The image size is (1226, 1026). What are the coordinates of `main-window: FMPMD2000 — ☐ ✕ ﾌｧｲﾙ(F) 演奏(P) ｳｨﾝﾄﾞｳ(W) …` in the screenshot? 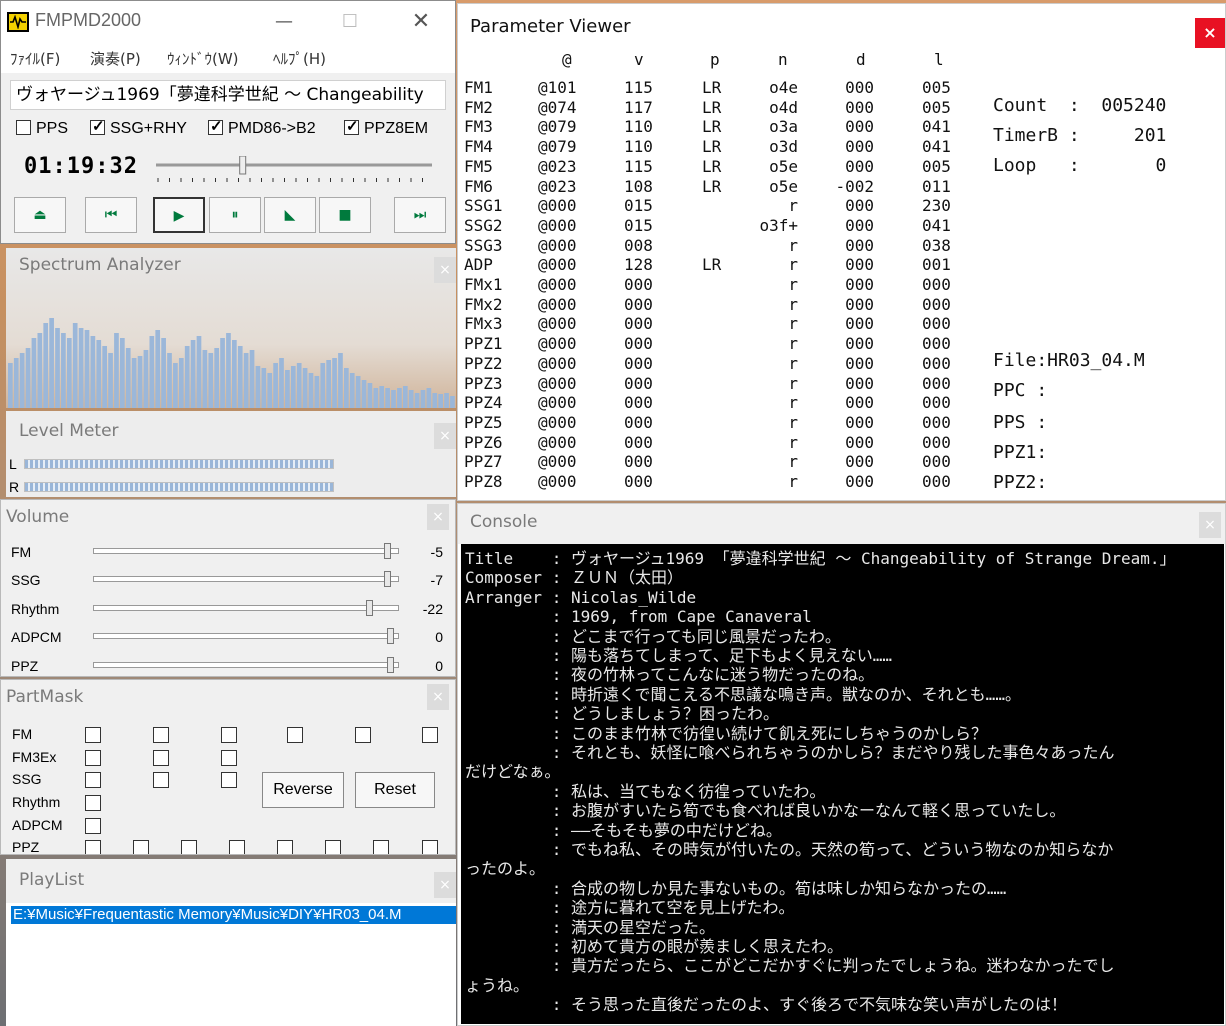 It's located at (228, 122).